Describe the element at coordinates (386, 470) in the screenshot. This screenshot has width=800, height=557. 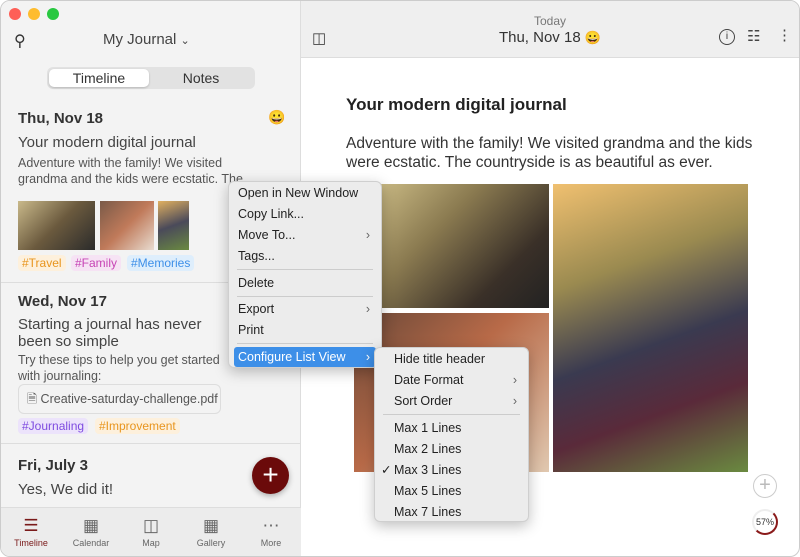
I see `checkmark-icon: ✓` at that location.